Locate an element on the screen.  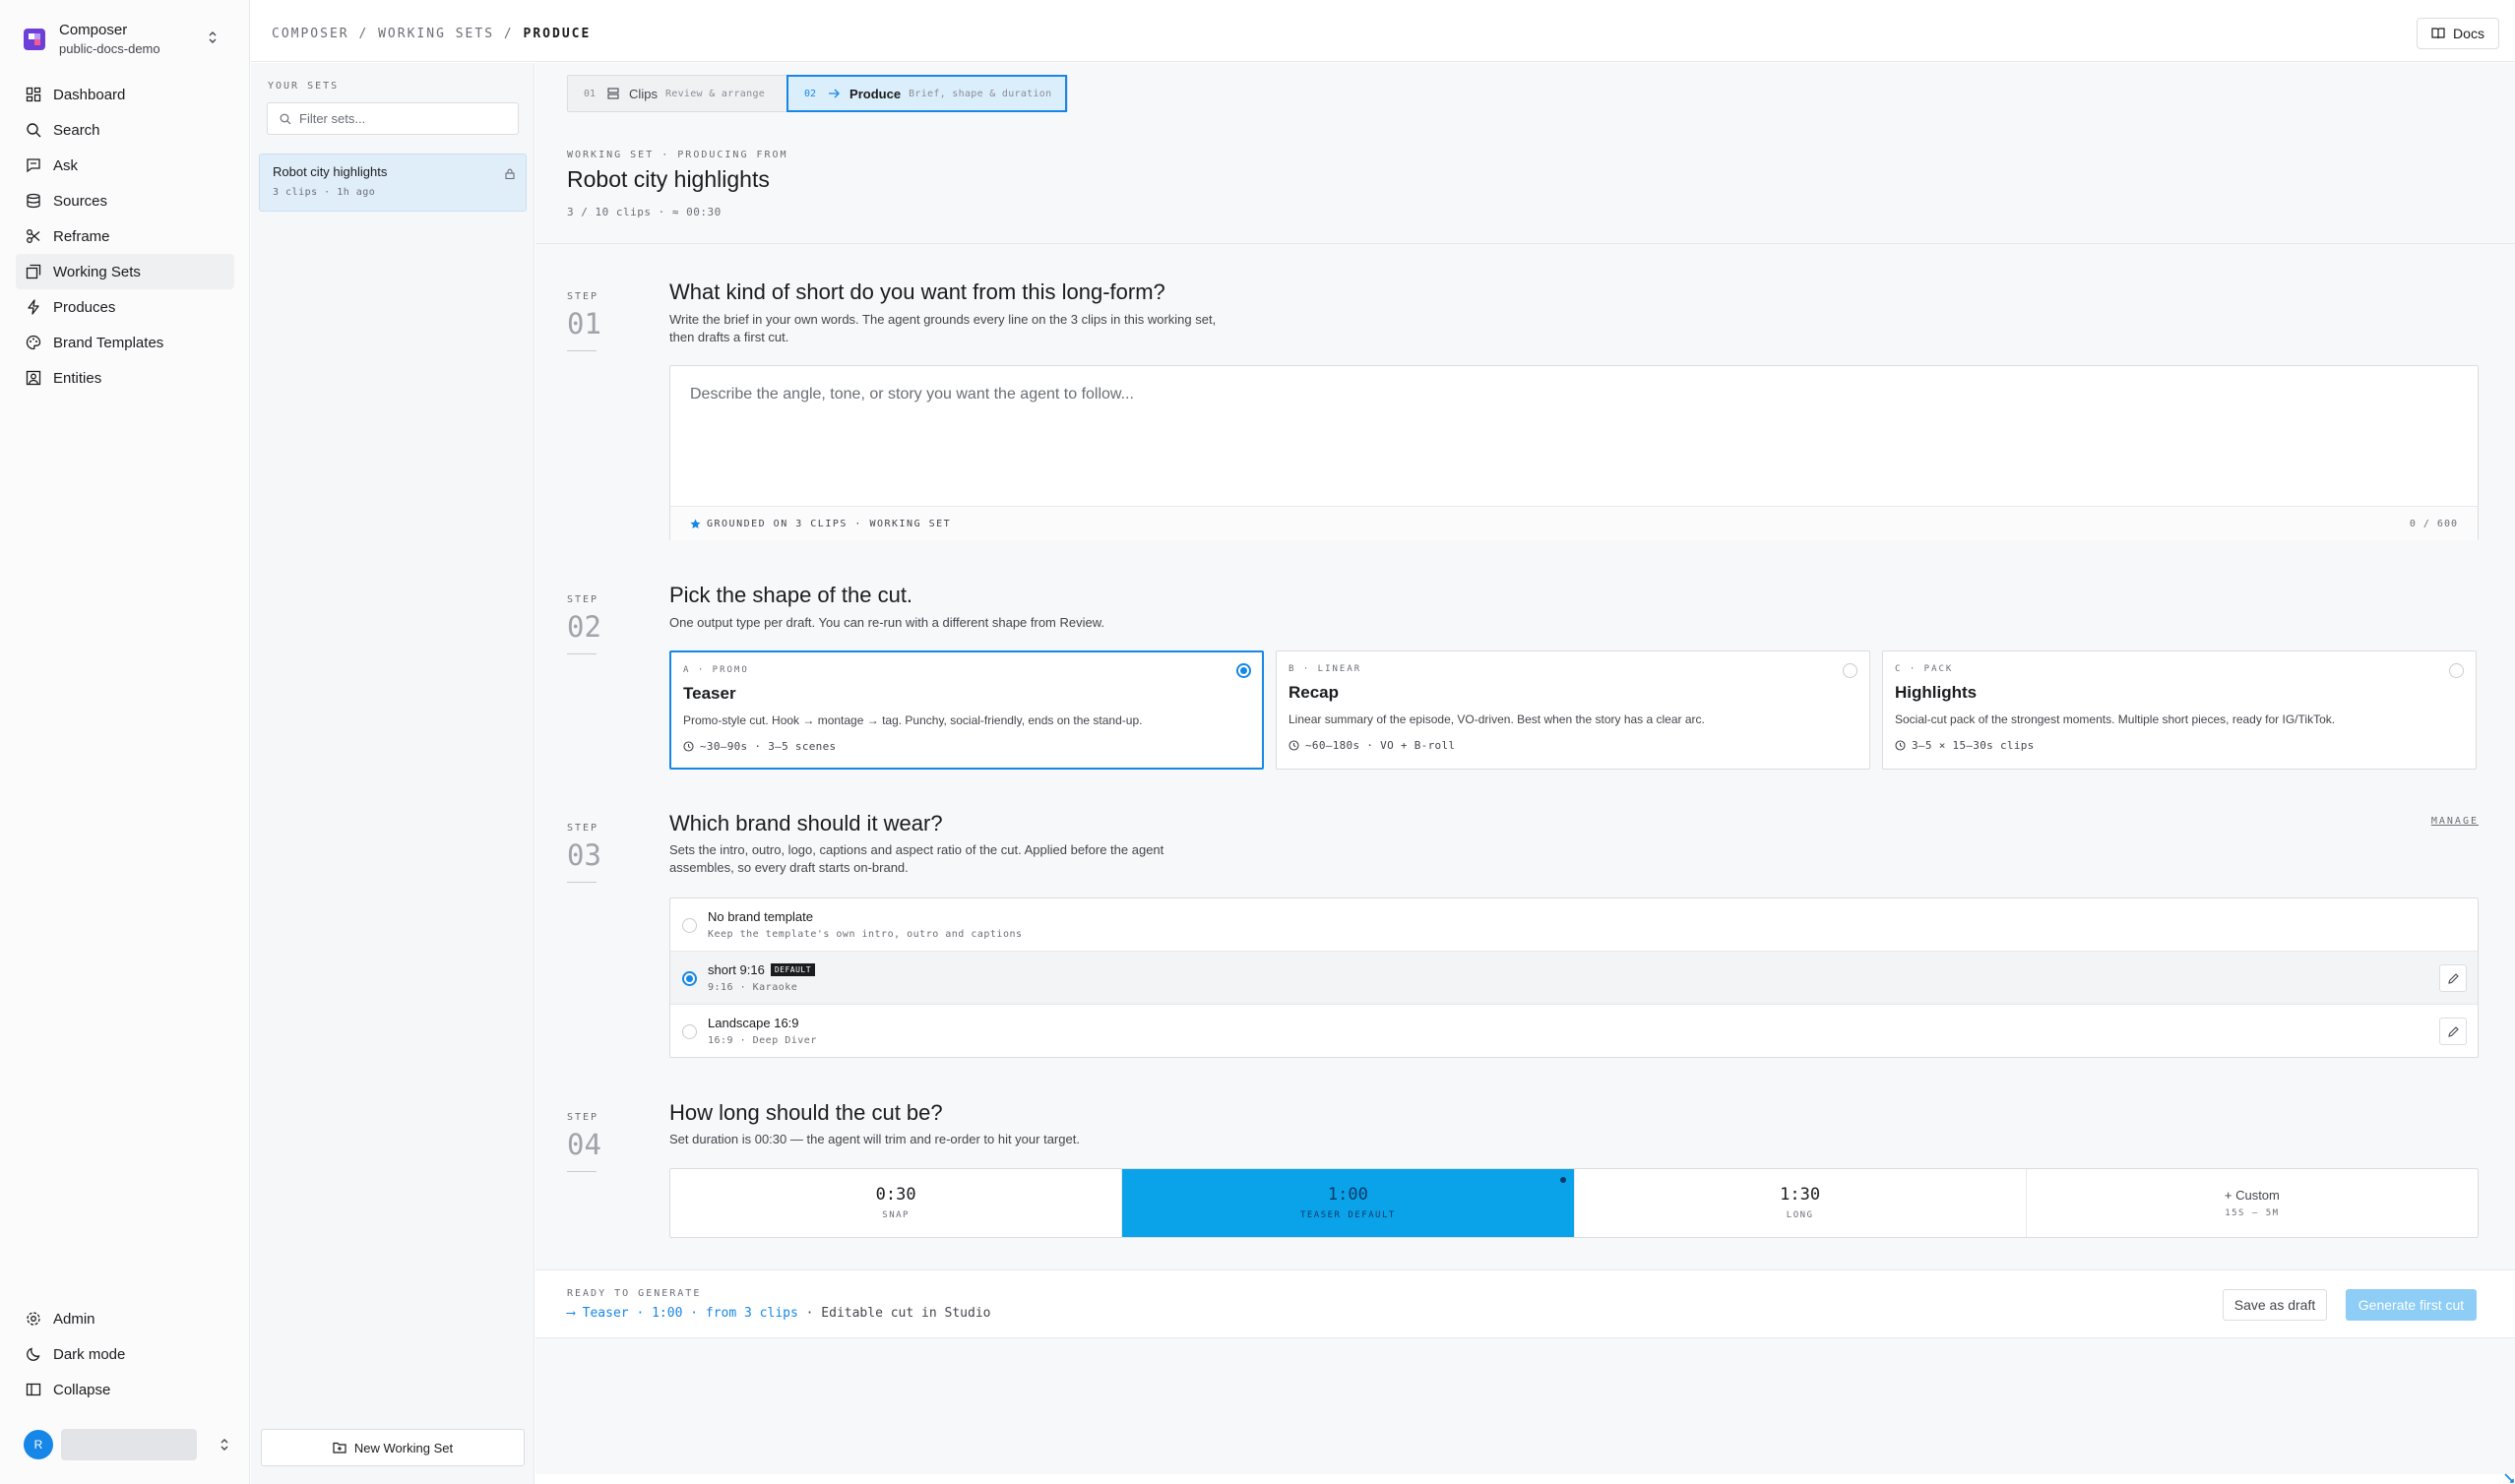
nav-item-dashboard: Dashboard is located at coordinates (125, 95).